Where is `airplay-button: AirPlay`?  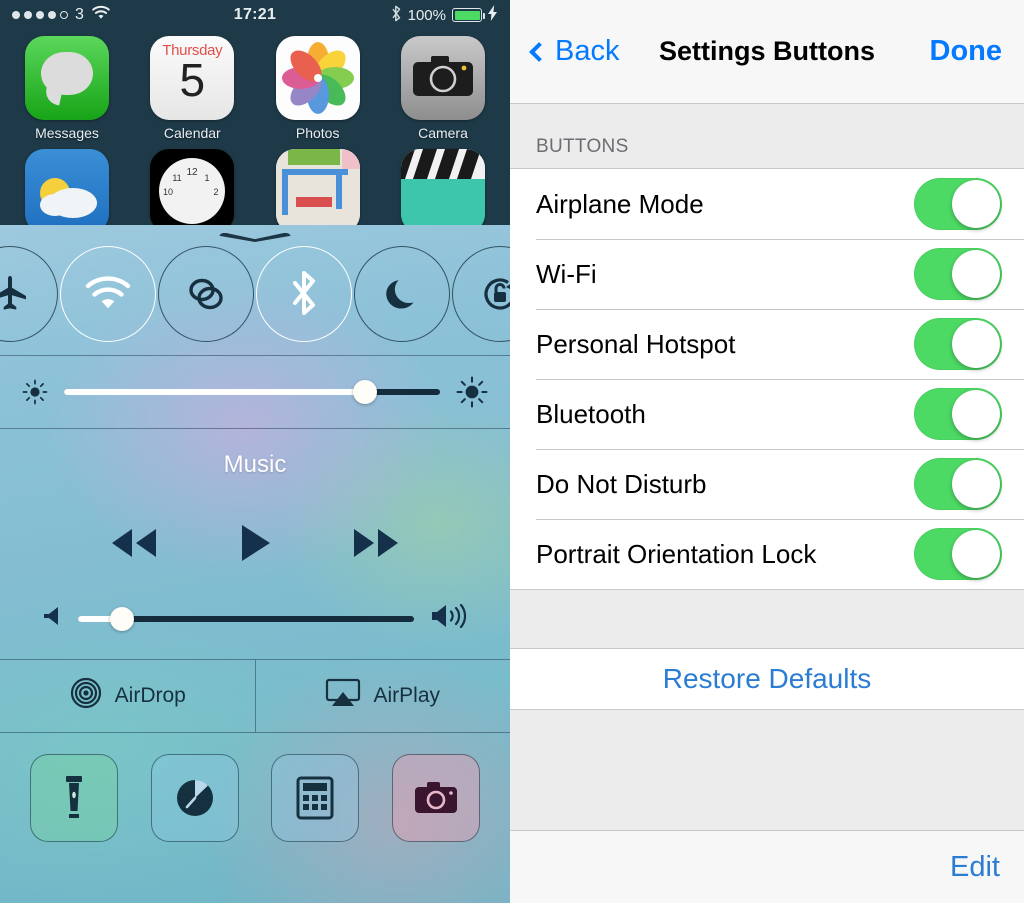 airplay-button: AirPlay is located at coordinates (383, 696).